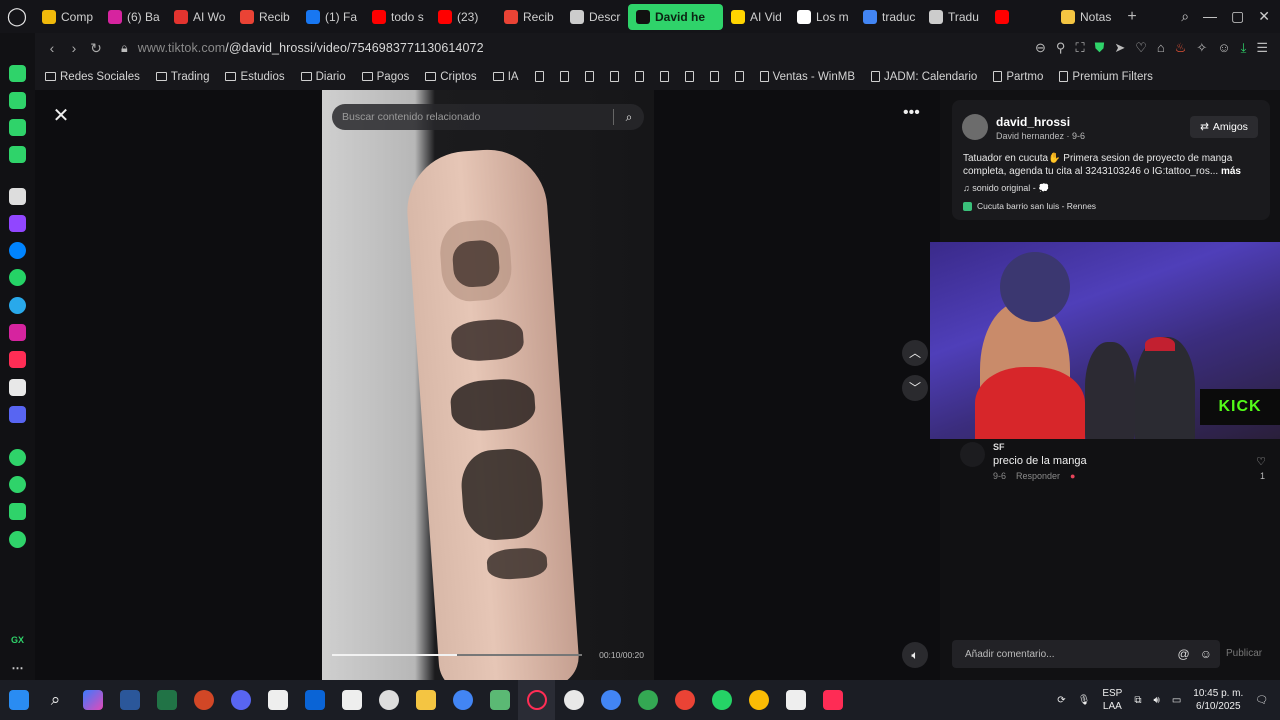 Image resolution: width=1280 pixels, height=720 pixels. Describe the element at coordinates (1157, 700) in the screenshot. I see `speaker-icon: 🔊︎` at that location.